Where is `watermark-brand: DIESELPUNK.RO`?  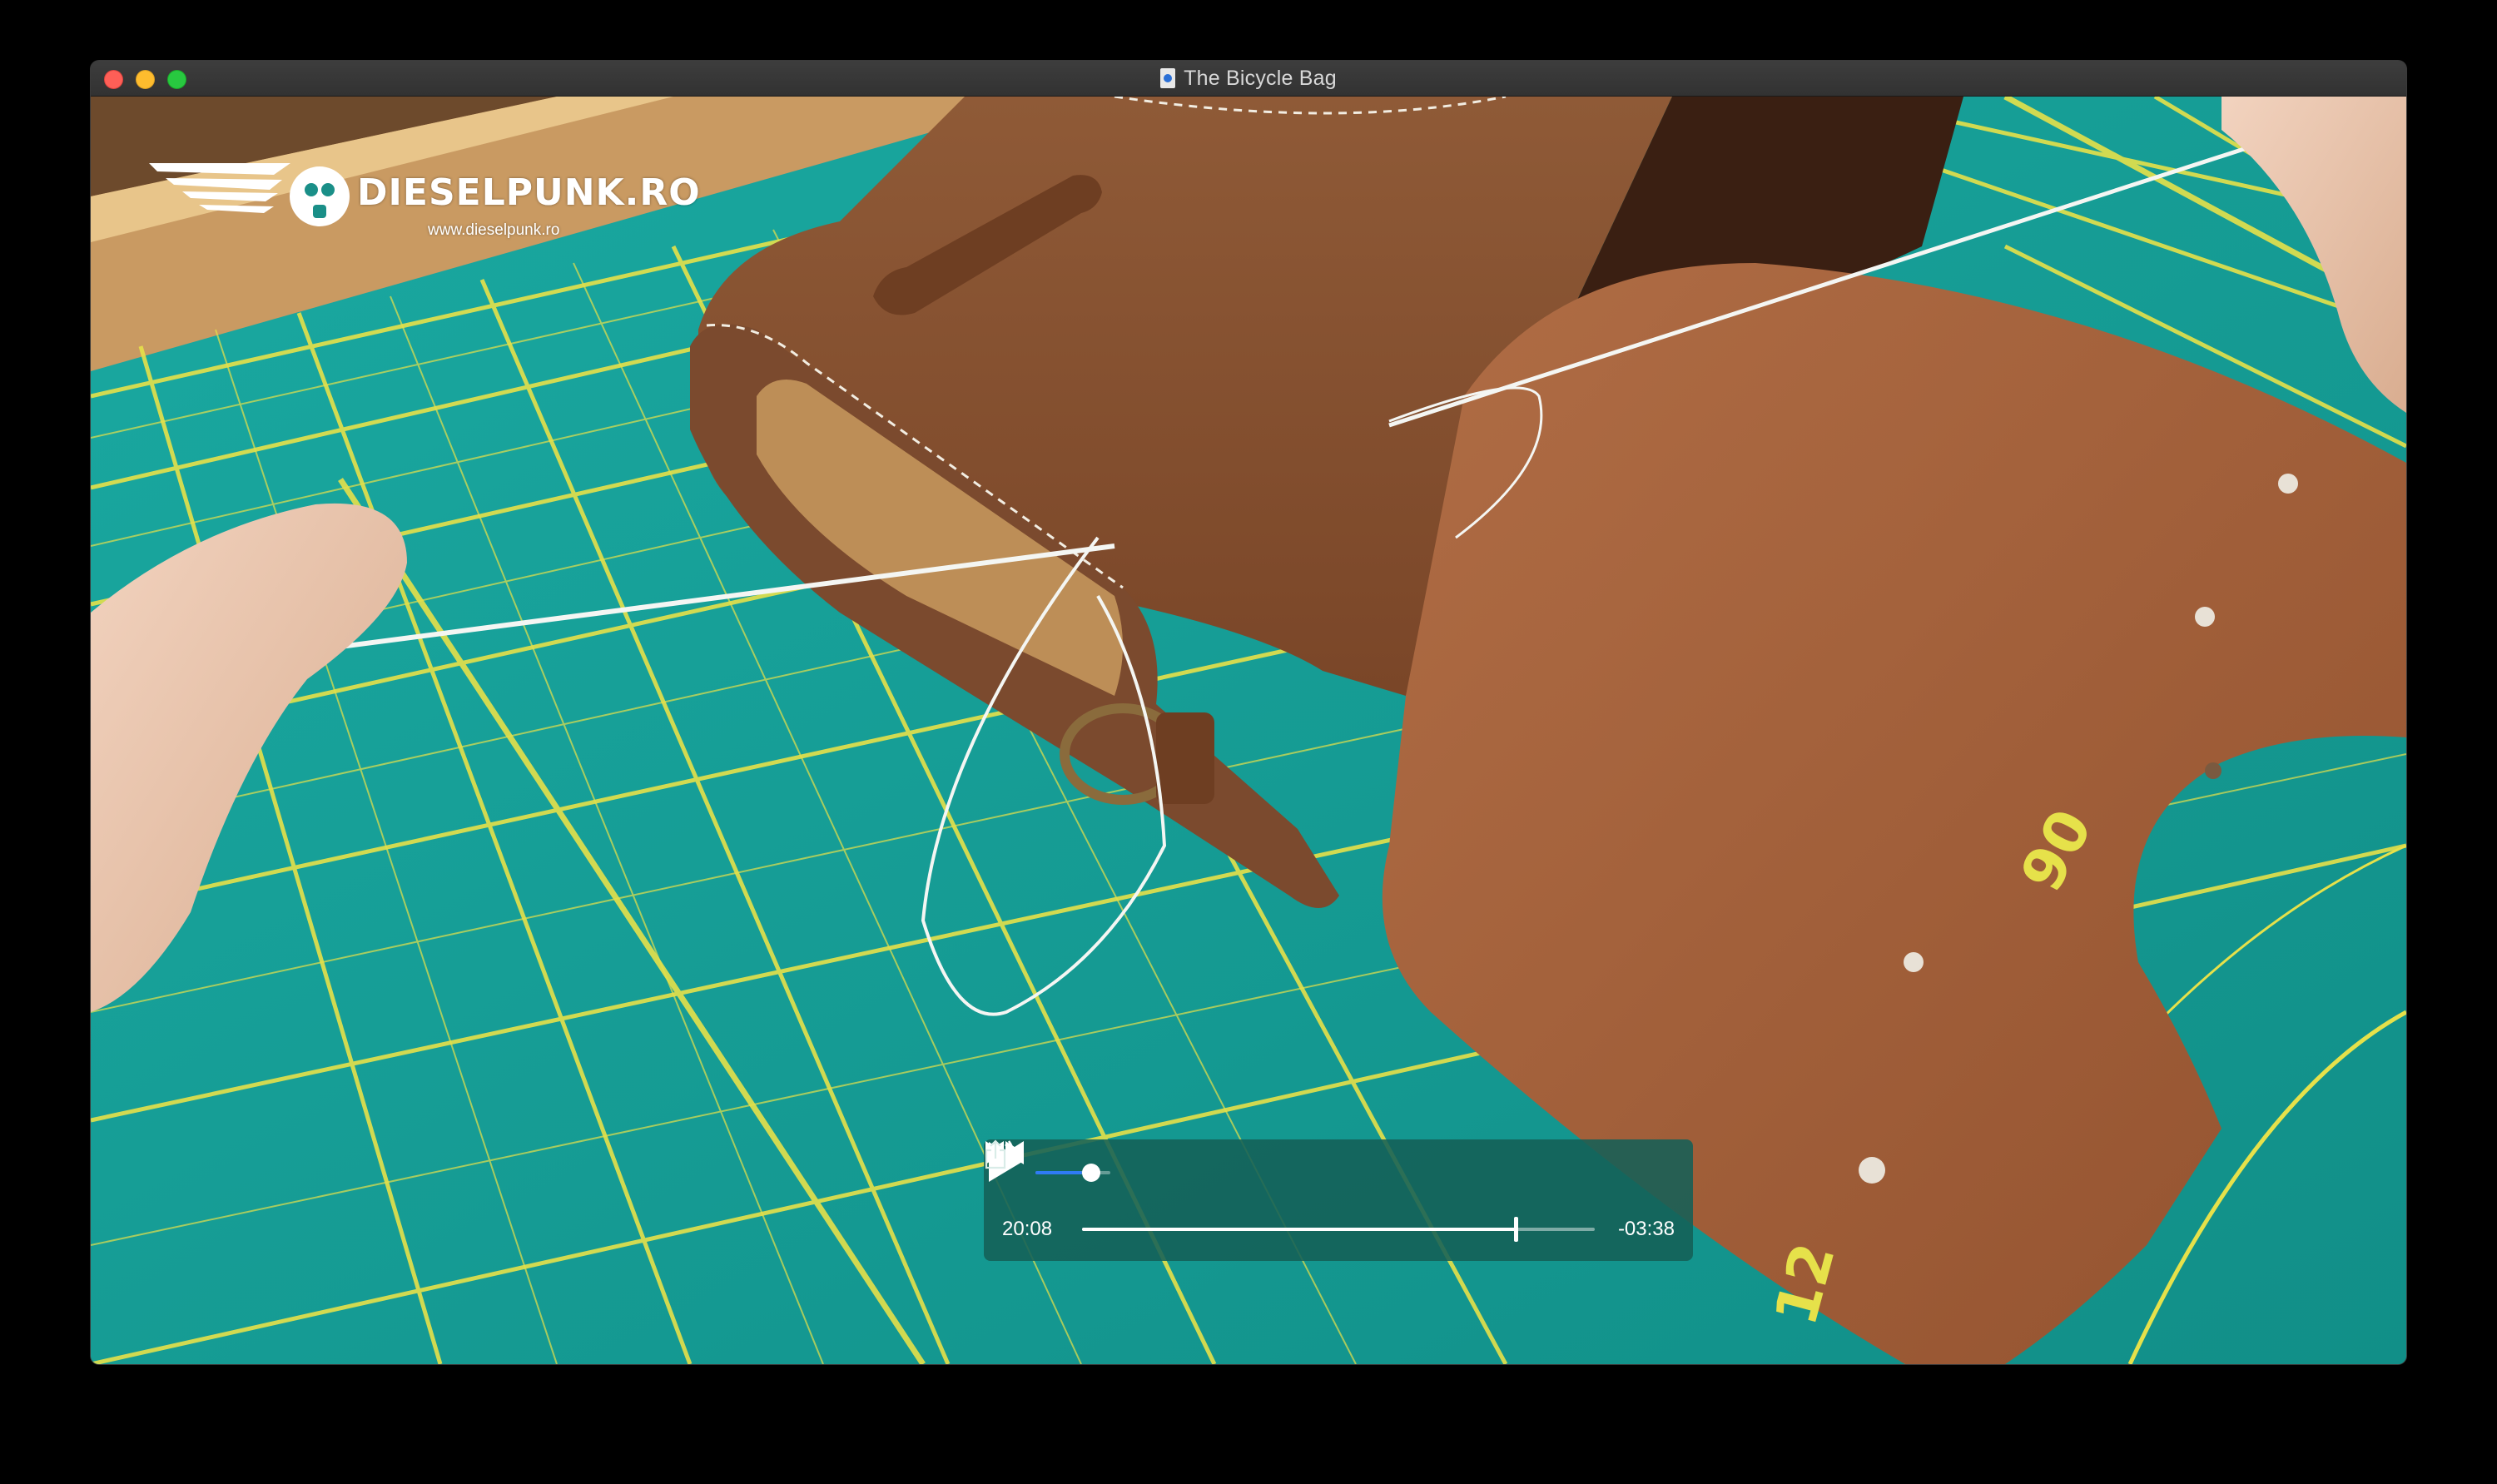
watermark-brand: DIESELPUNK.RO is located at coordinates (529, 192).